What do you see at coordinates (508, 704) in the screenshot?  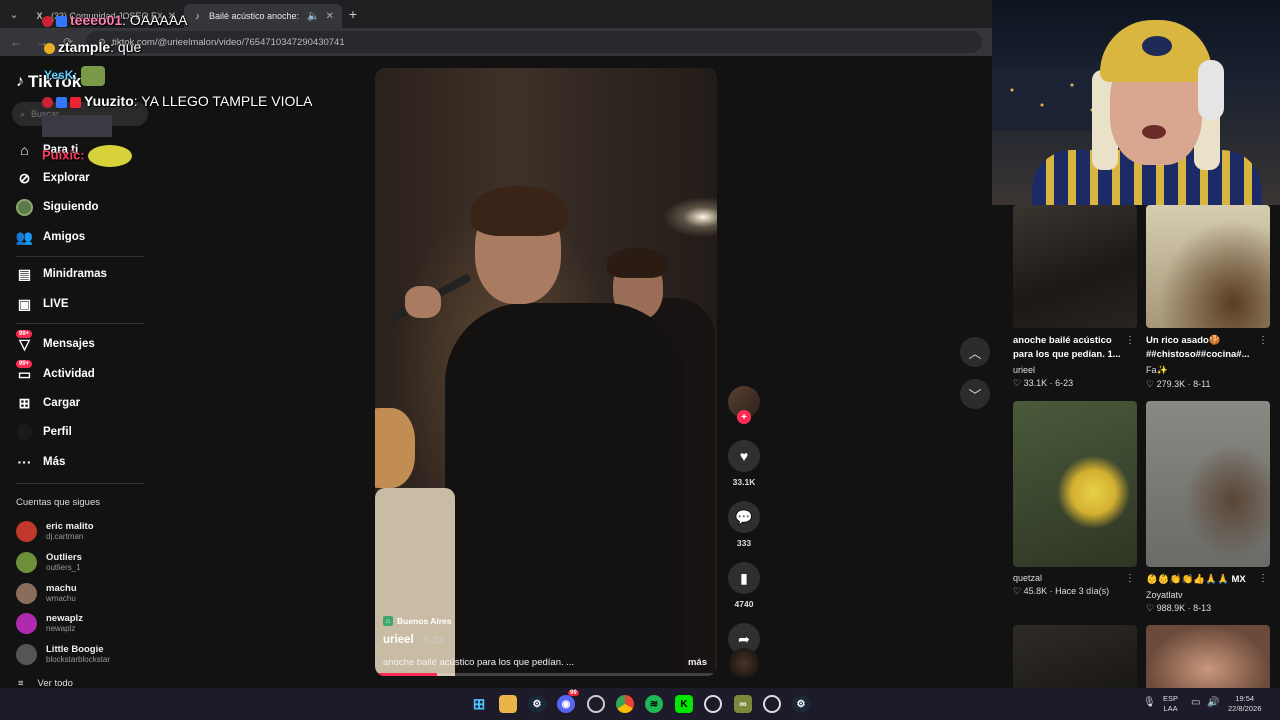 I see `file-explorer-icon` at bounding box center [508, 704].